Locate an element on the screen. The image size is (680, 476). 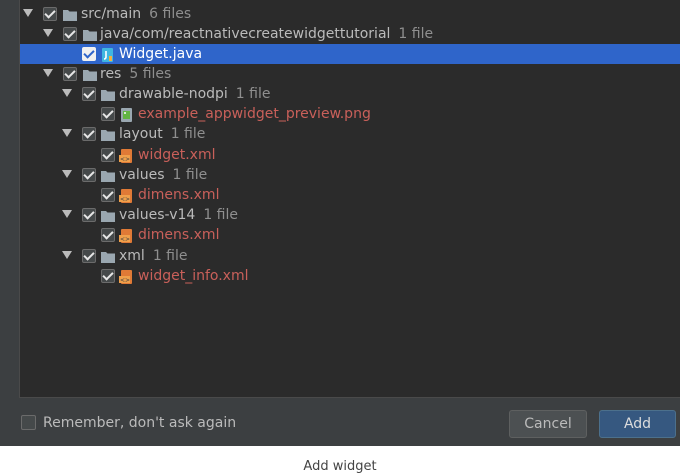
add-button: Add is located at coordinates (637, 424).